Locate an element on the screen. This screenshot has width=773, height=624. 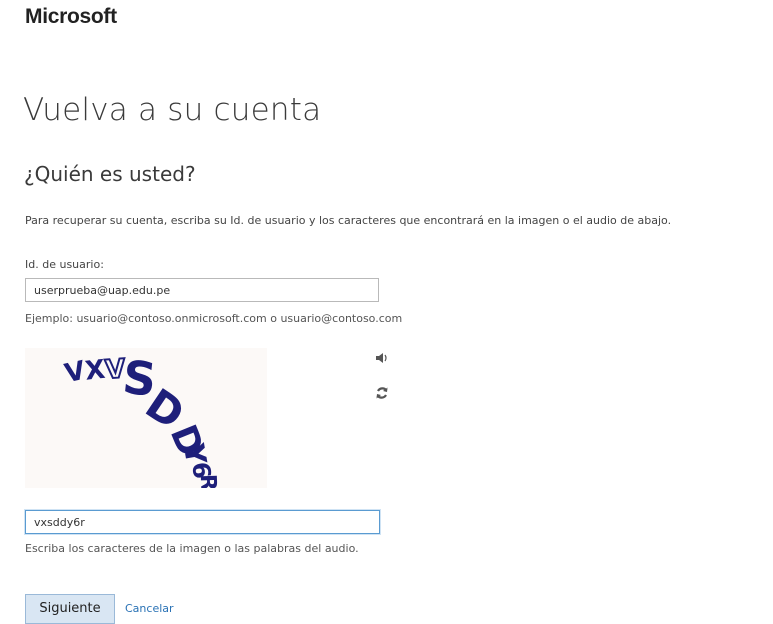
captcha-char: R is located at coordinates (208, 481).